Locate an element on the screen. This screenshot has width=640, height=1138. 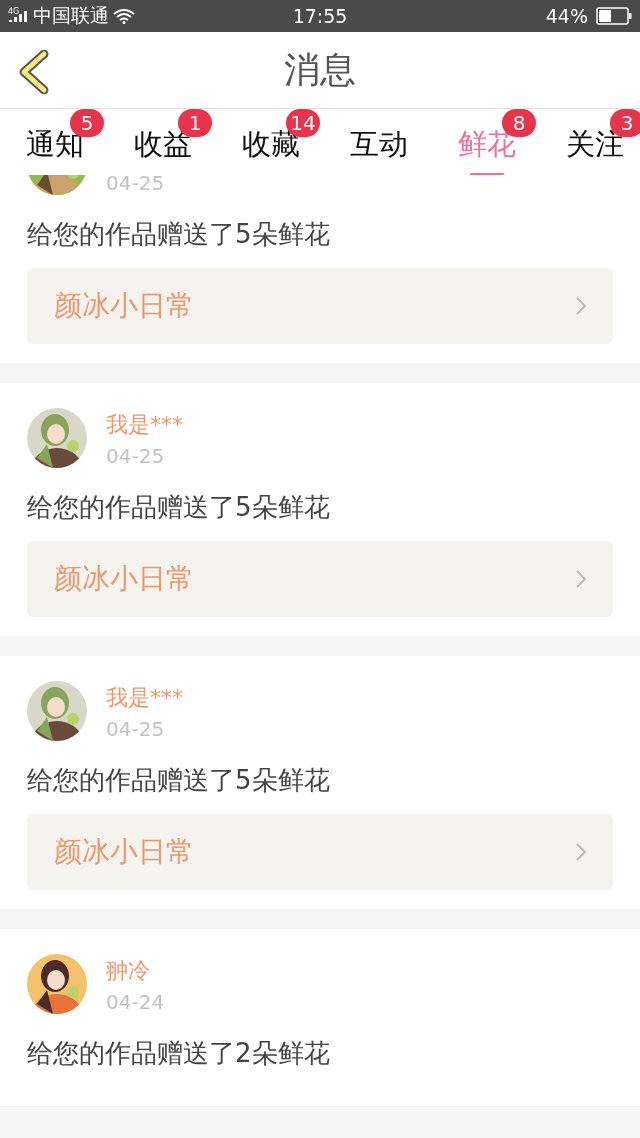
battery-icon is located at coordinates (614, 16).